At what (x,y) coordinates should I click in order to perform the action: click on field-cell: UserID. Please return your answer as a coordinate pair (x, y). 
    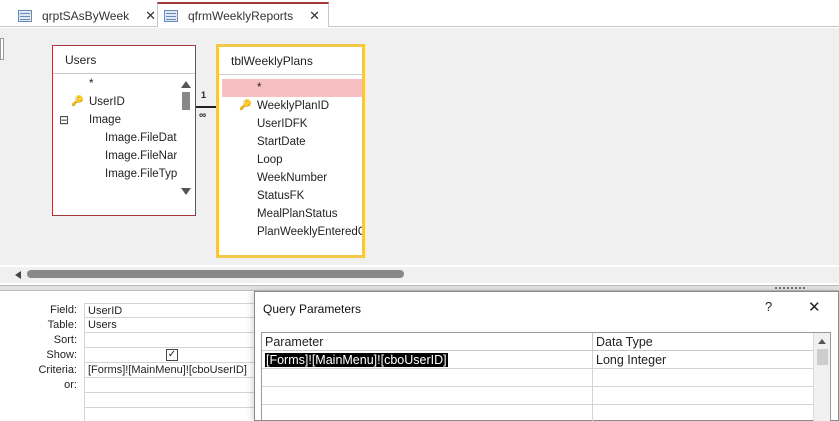
    Looking at the image, I should click on (169, 310).